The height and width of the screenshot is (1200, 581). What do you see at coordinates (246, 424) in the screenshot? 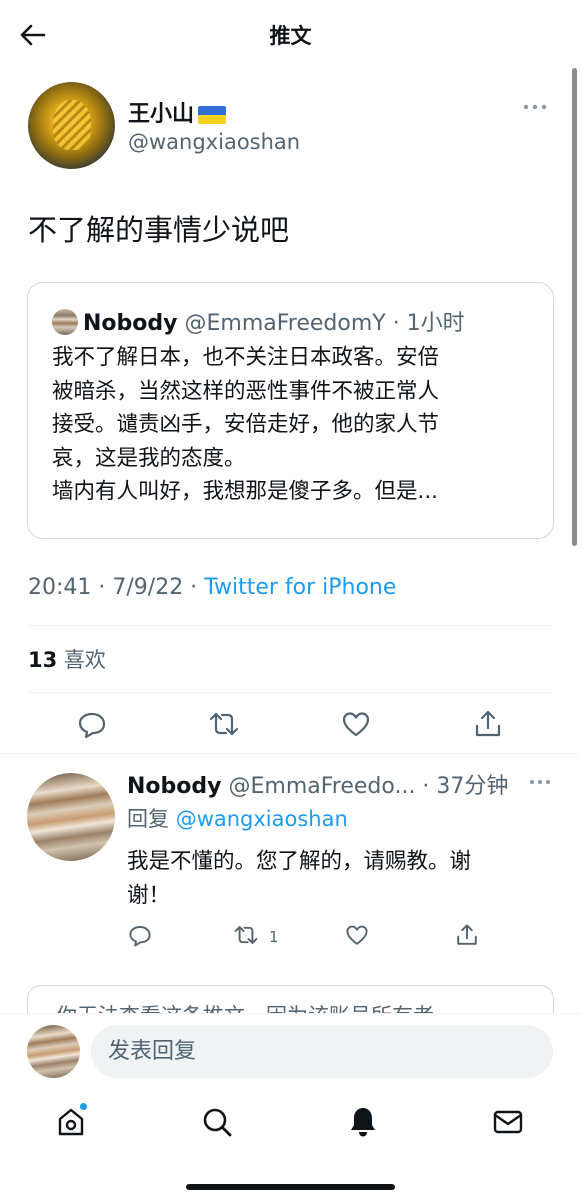
I see `quoted-line: 接受。谴责凶手，安倍走好，他的家人节` at bounding box center [246, 424].